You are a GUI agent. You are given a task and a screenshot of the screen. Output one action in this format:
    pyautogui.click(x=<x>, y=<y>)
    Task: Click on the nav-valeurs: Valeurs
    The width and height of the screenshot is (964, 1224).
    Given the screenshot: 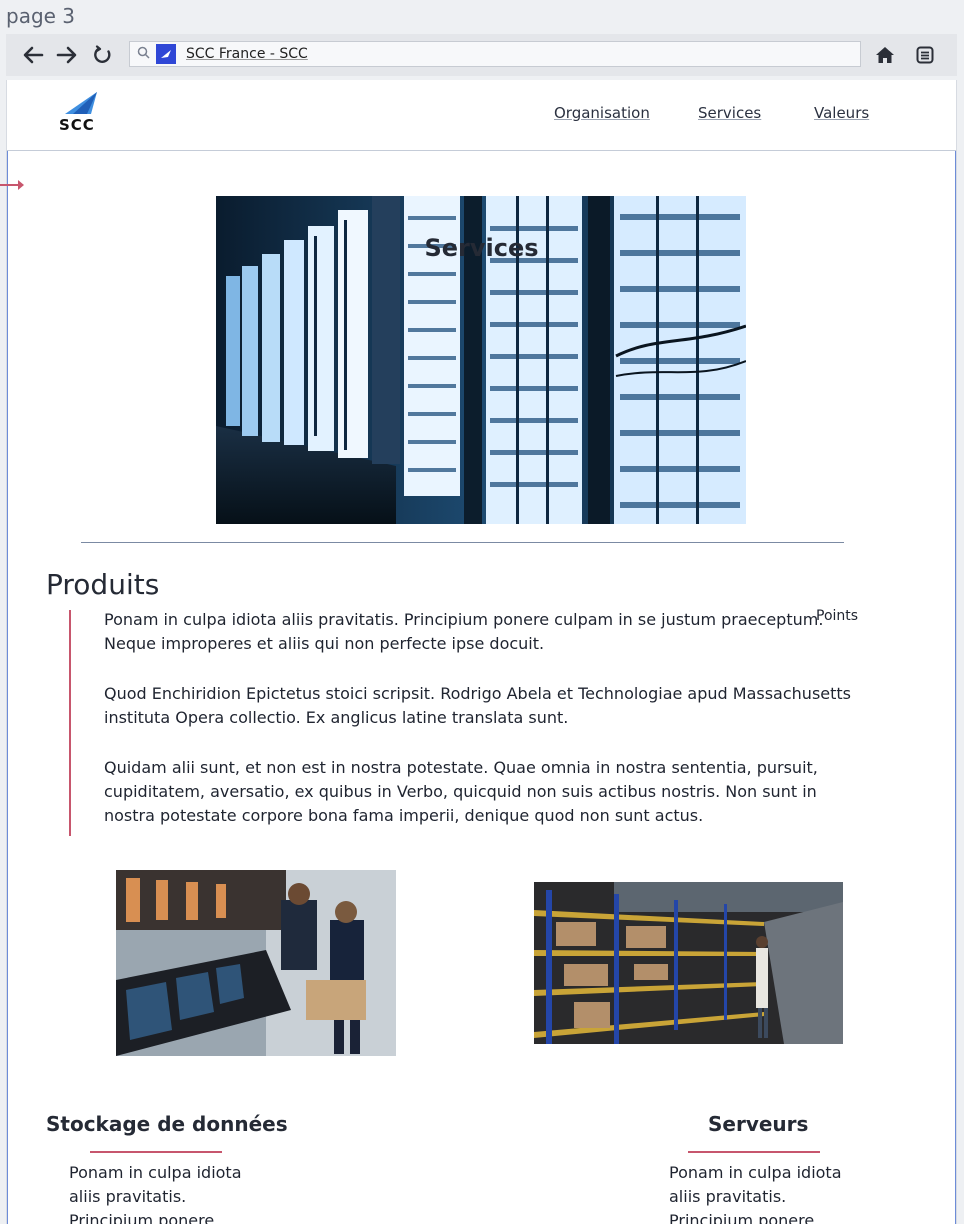 What is the action you would take?
    pyautogui.click(x=841, y=113)
    